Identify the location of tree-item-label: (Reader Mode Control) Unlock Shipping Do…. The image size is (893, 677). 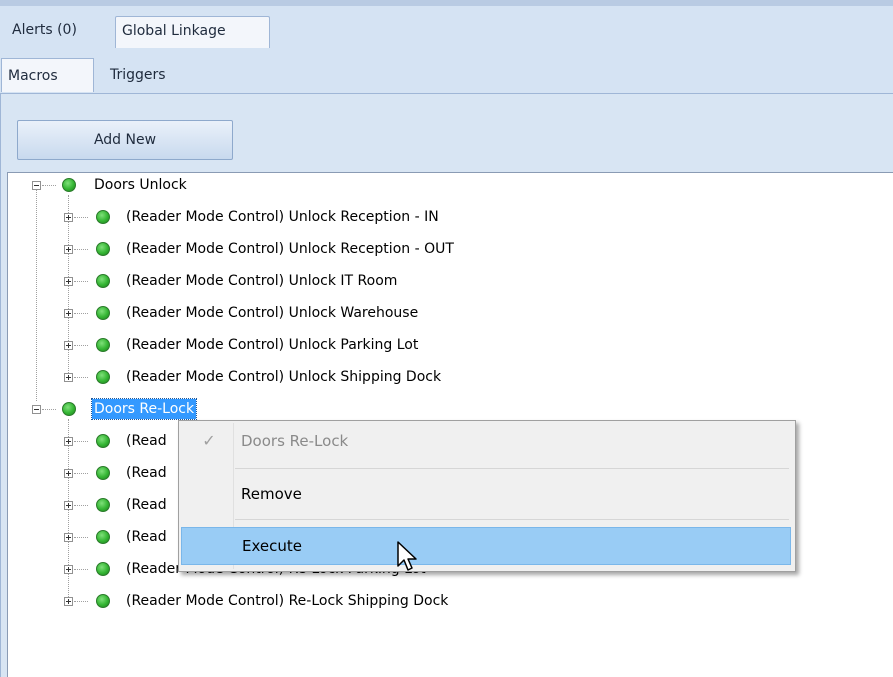
(284, 377).